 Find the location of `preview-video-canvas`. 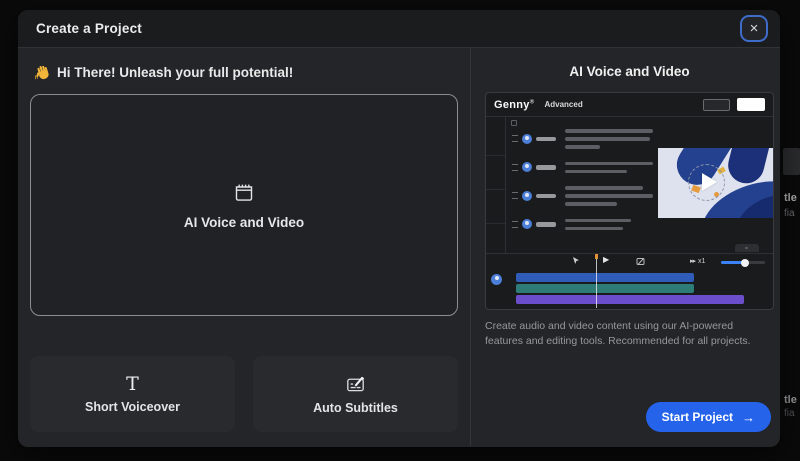

preview-video-canvas is located at coordinates (715, 183).